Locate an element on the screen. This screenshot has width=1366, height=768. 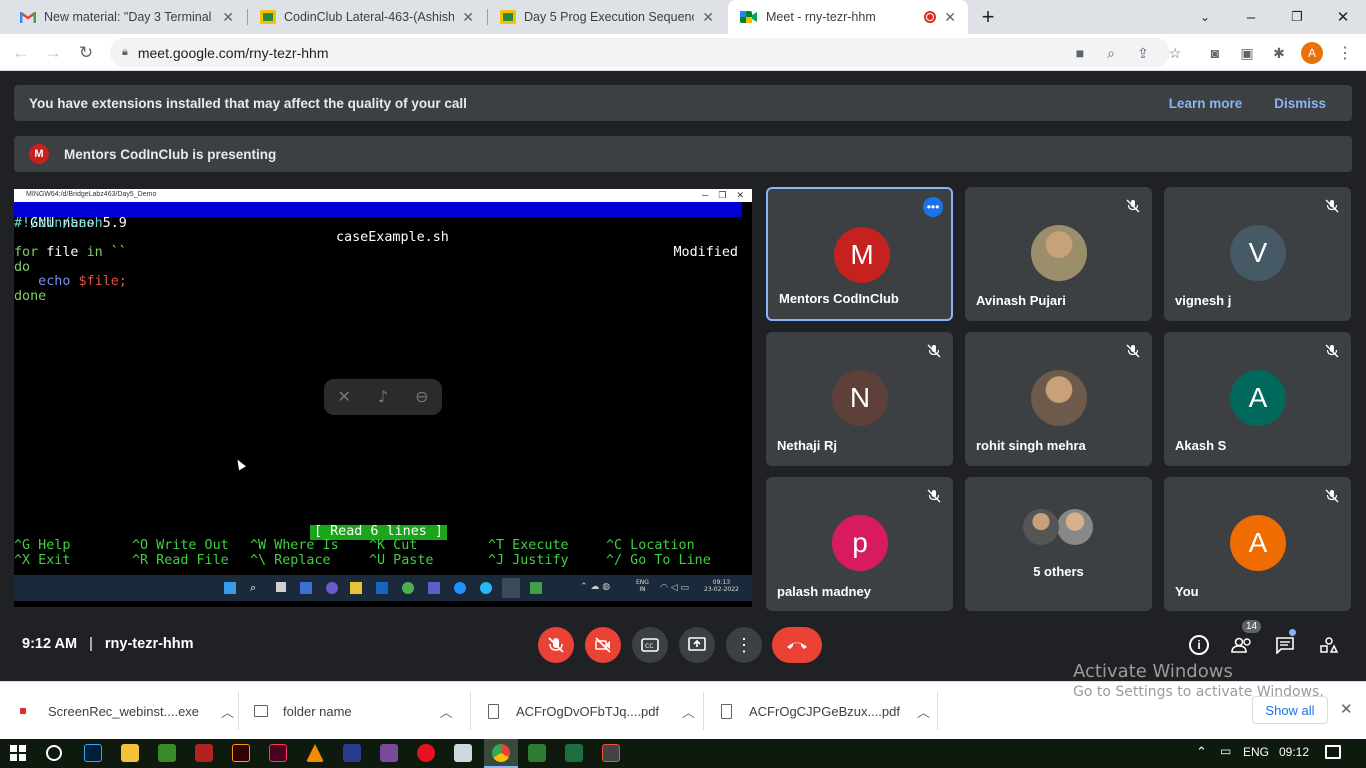
vlc-icon is located at coordinates (315, 753).